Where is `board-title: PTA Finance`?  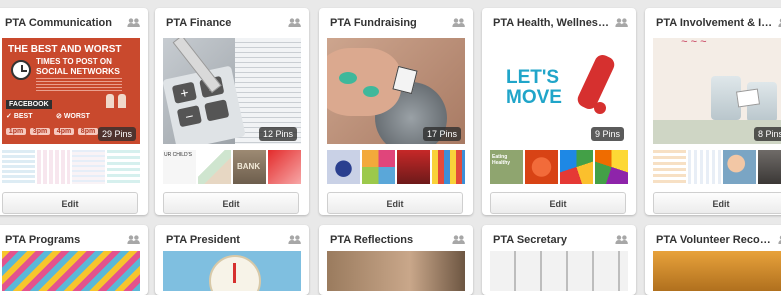
board-title: PTA Finance is located at coordinates (224, 23).